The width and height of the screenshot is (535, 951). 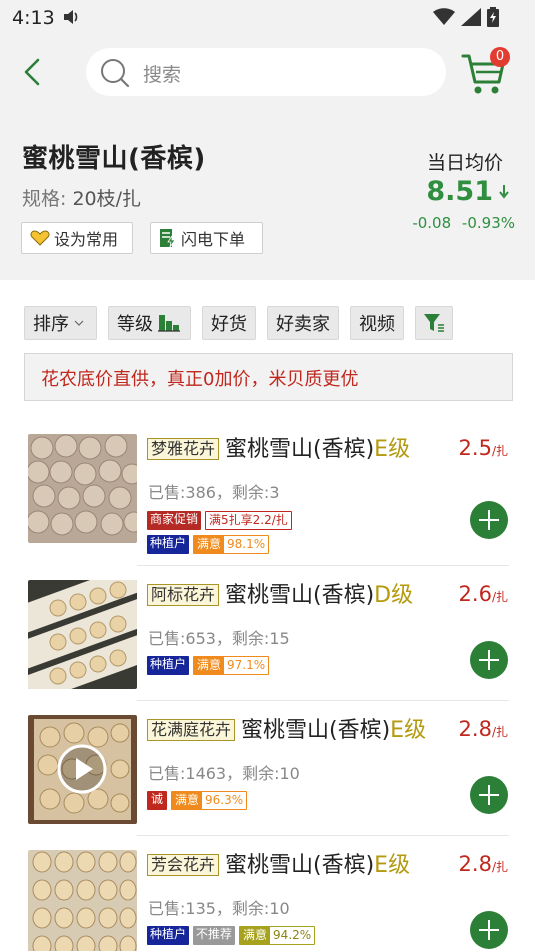 I want to click on tag-row: 种植户 不推荐 满意 94.2%, so click(x=231, y=935).